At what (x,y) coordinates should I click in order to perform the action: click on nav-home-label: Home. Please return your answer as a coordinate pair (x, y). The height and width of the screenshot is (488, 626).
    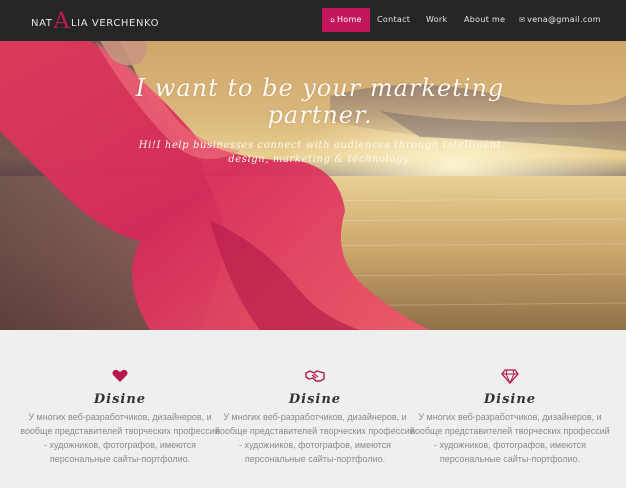
    Looking at the image, I should click on (349, 19).